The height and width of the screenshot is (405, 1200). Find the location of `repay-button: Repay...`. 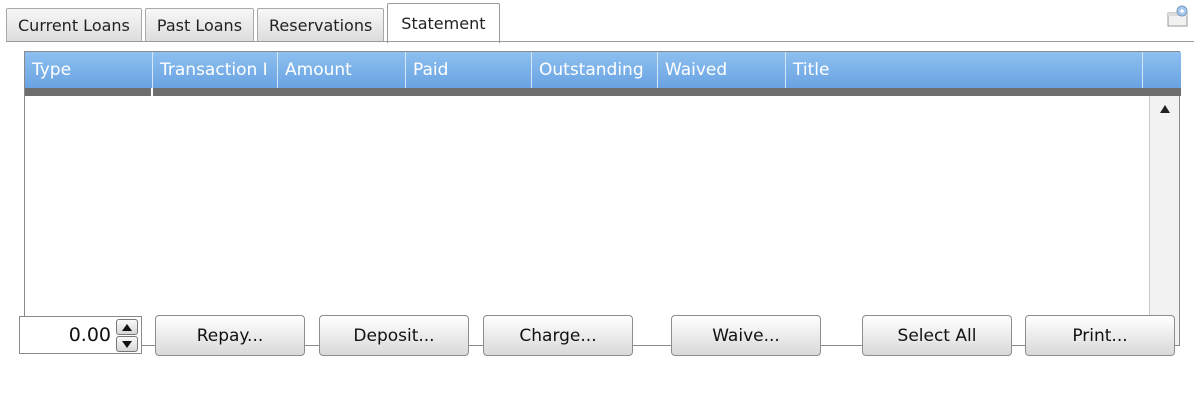

repay-button: Repay... is located at coordinates (230, 335).